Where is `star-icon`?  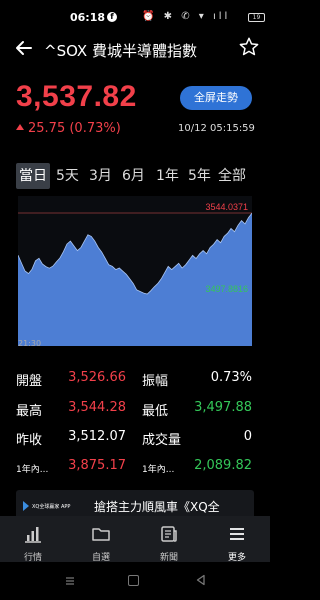
star-icon is located at coordinates (249, 47).